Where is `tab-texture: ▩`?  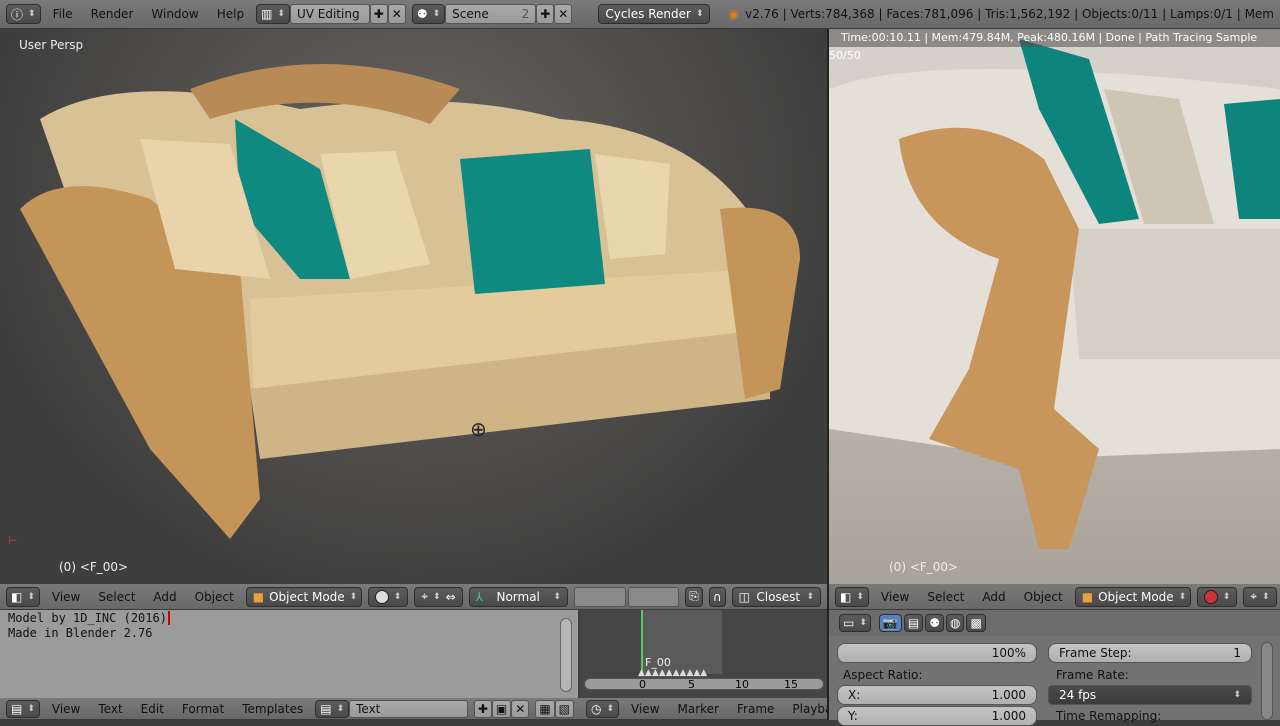
tab-texture: ▩ is located at coordinates (976, 623).